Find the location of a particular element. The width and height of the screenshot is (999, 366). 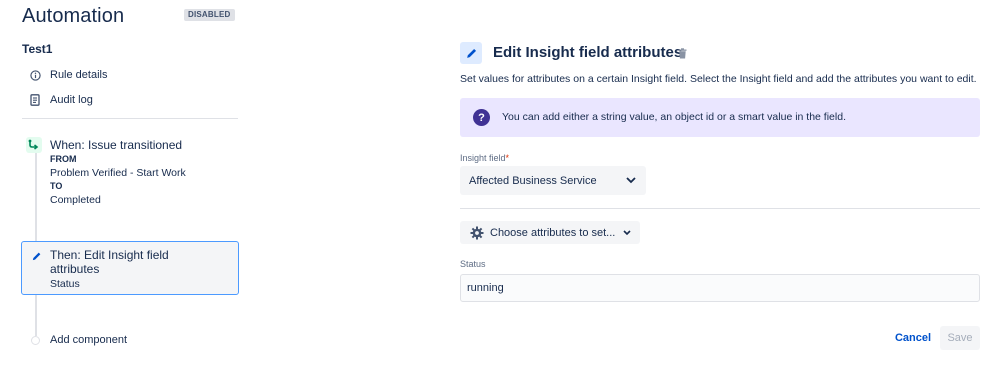

insight-field-label: Insight field* is located at coordinates (484, 158).